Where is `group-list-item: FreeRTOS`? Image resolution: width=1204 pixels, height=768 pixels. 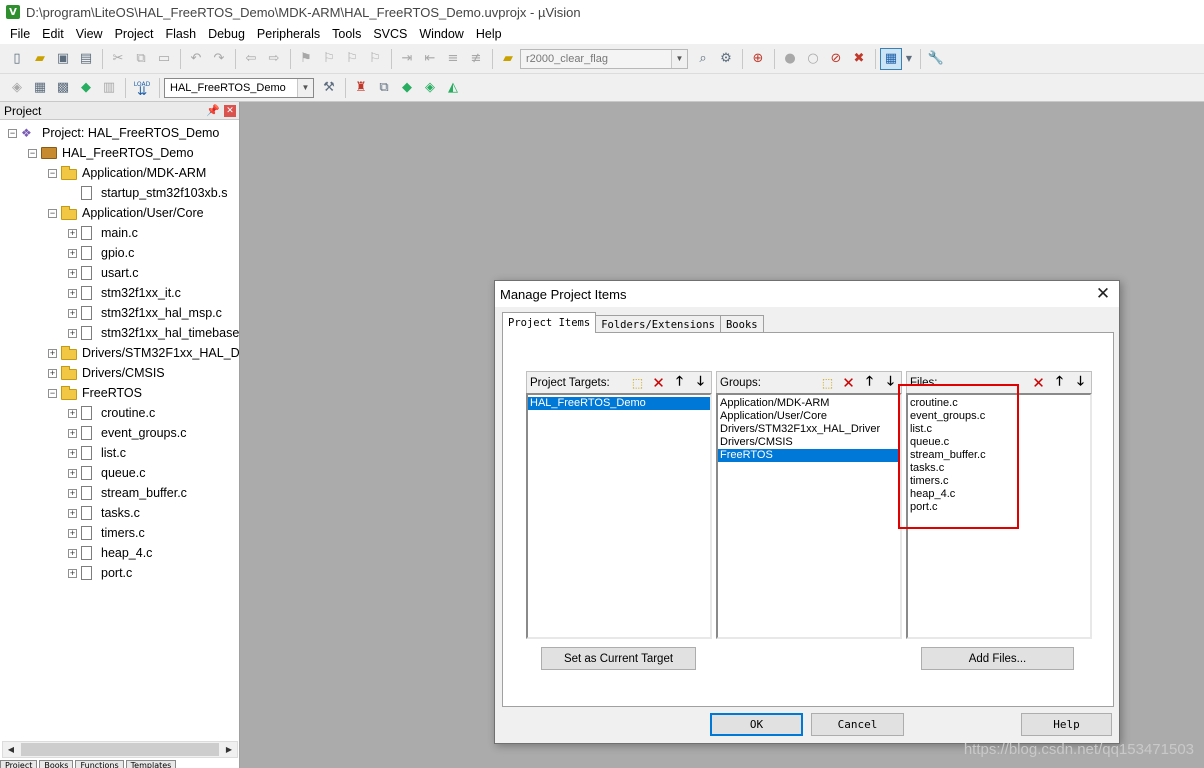
group-list-item: FreeRTOS is located at coordinates (809, 455).